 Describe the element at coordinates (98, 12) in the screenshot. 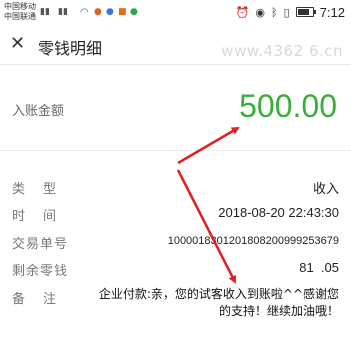

I see `app-icon-1: ●` at that location.